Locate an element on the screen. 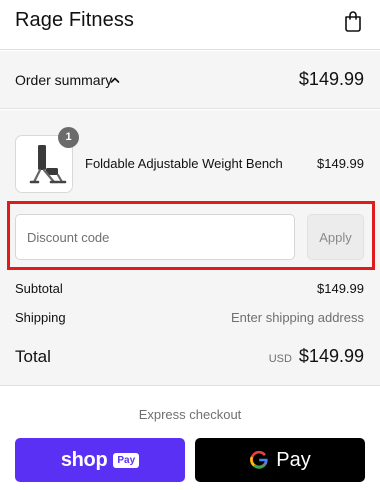 This screenshot has height=490, width=380. shop-pay-pill: Pay is located at coordinates (126, 460).